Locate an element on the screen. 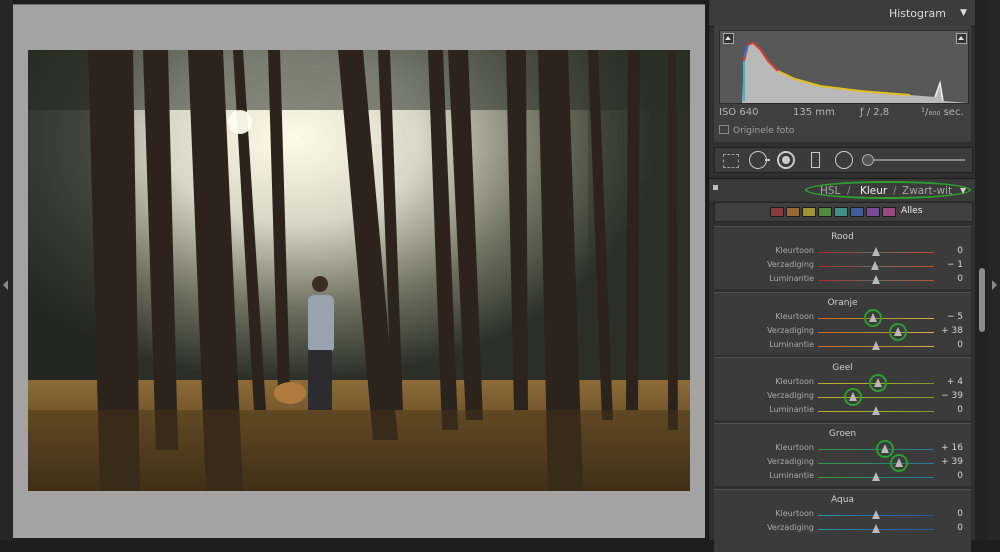 Image resolution: width=1000 pixels, height=552 pixels. slider-value: − 5 is located at coordinates (955, 317).